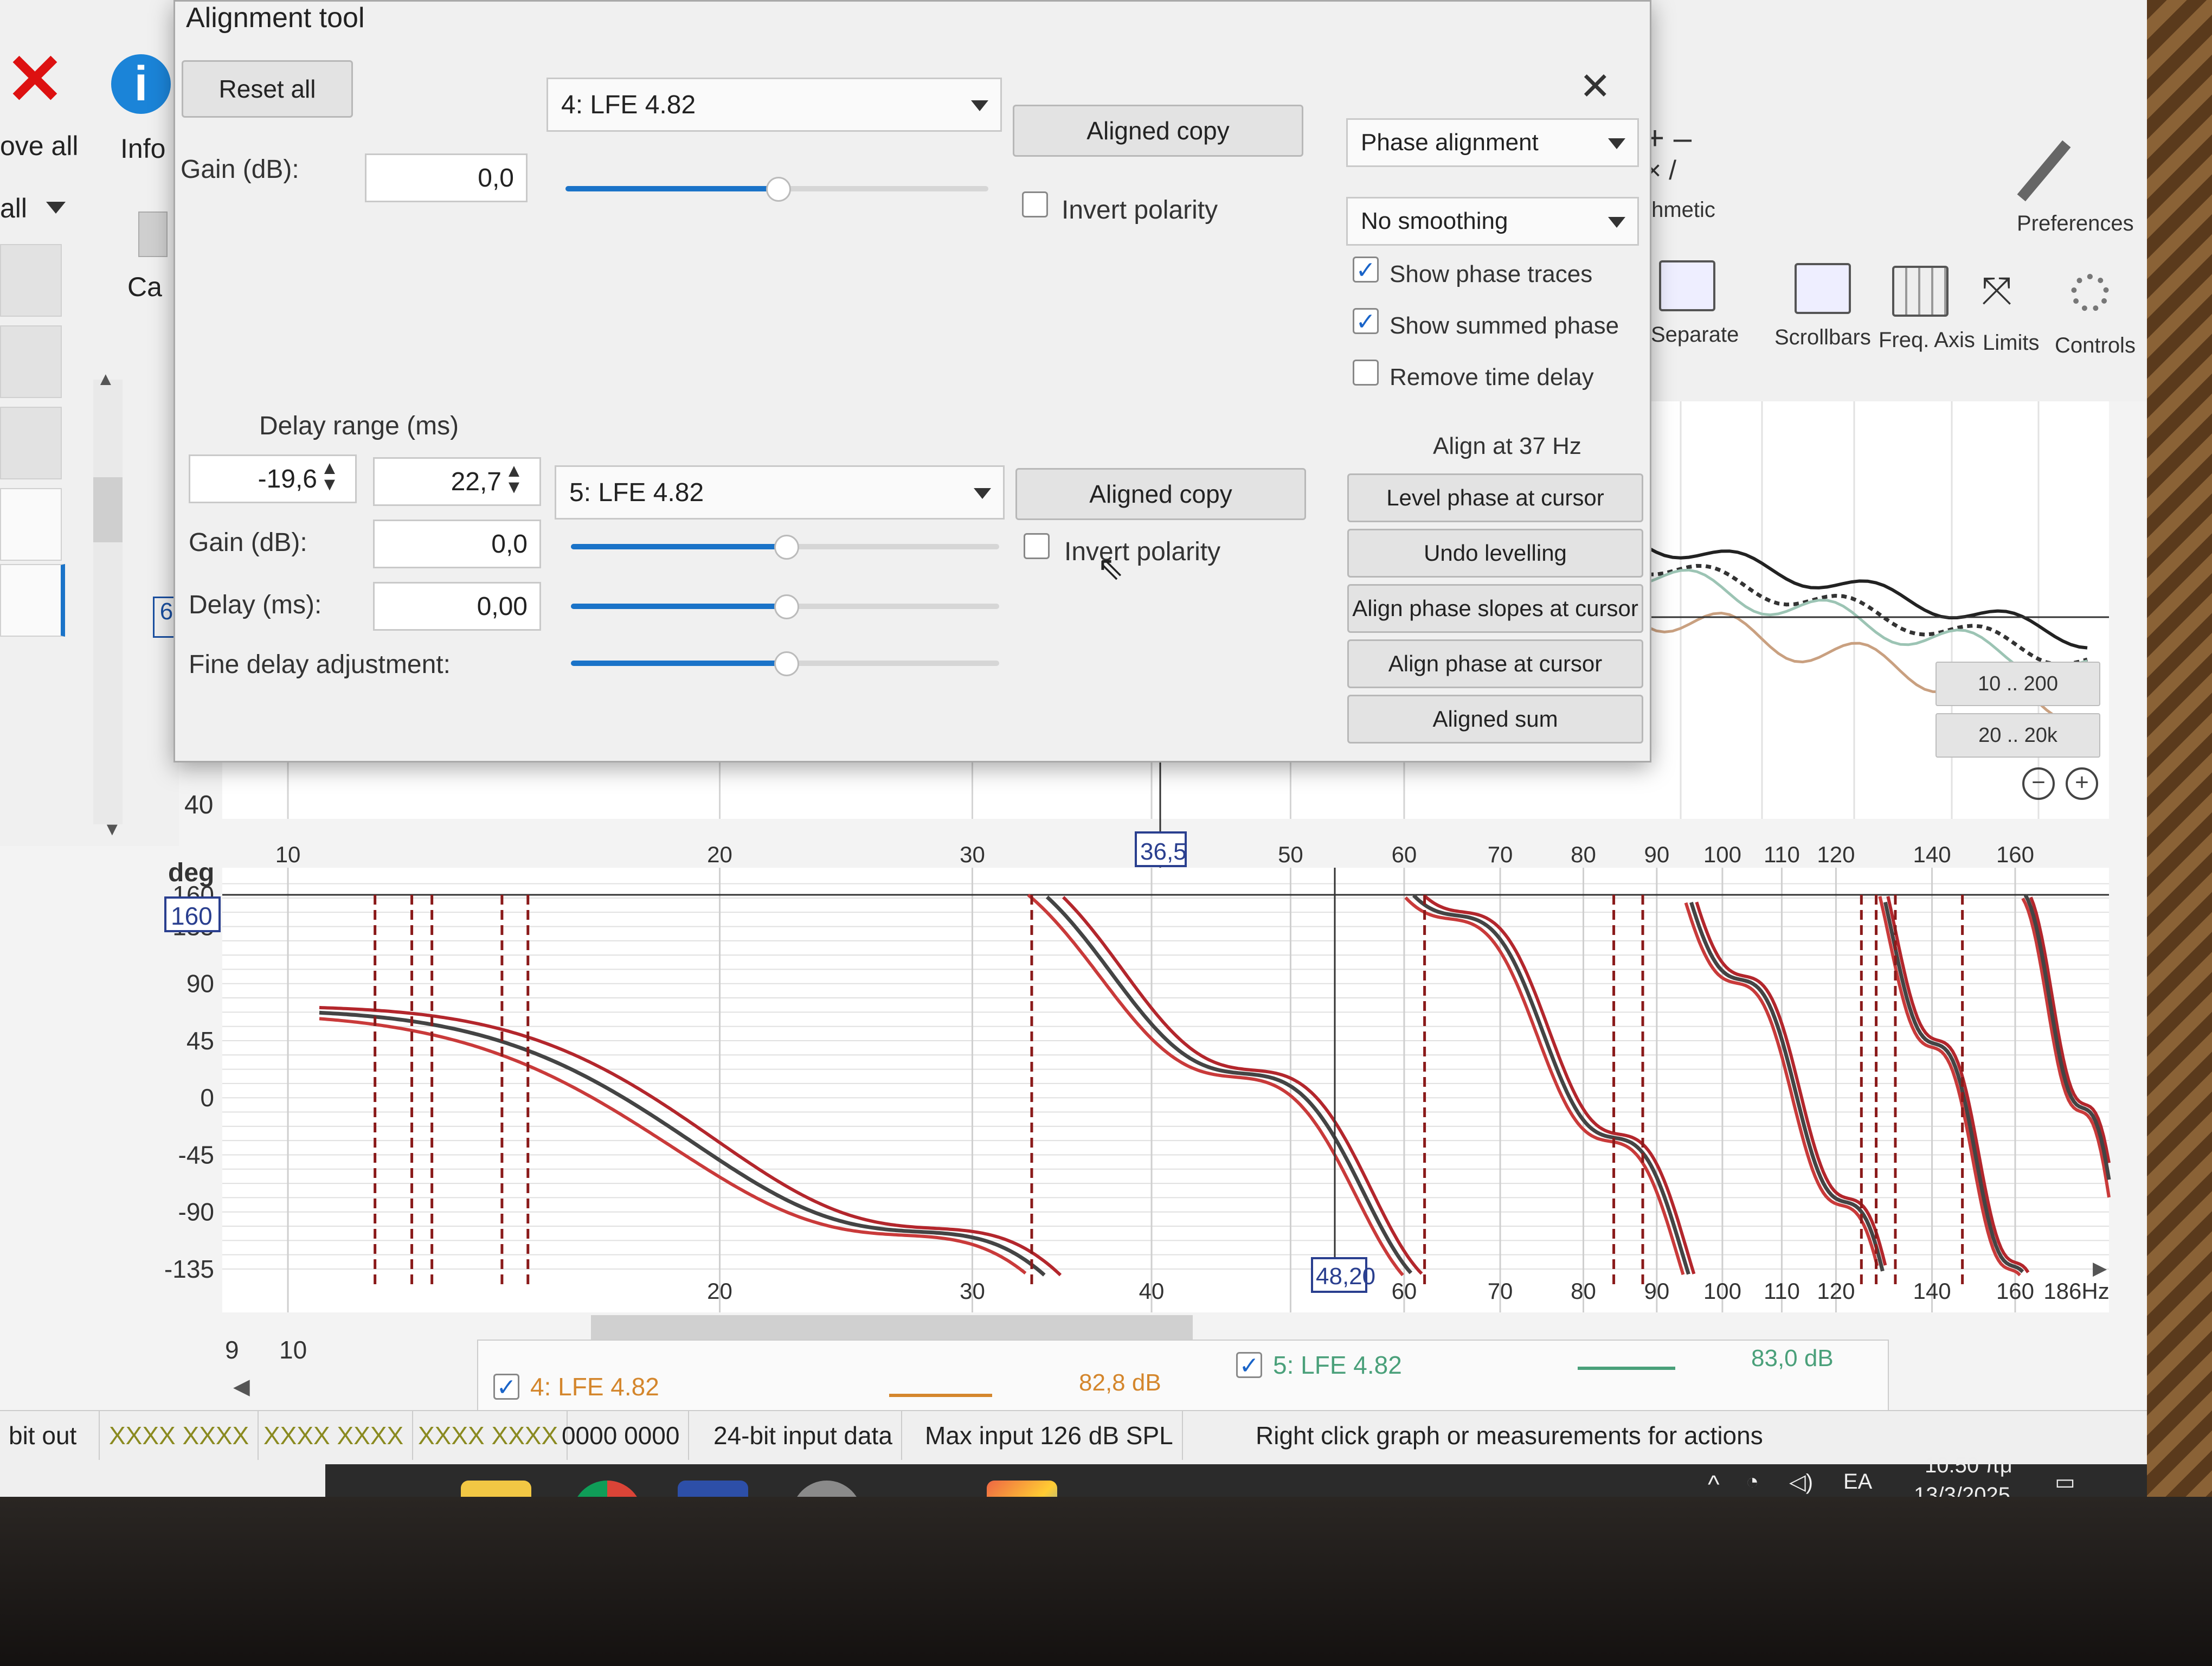 The height and width of the screenshot is (1666, 2212). Describe the element at coordinates (2179, 748) in the screenshot. I see `background-decor` at that location.